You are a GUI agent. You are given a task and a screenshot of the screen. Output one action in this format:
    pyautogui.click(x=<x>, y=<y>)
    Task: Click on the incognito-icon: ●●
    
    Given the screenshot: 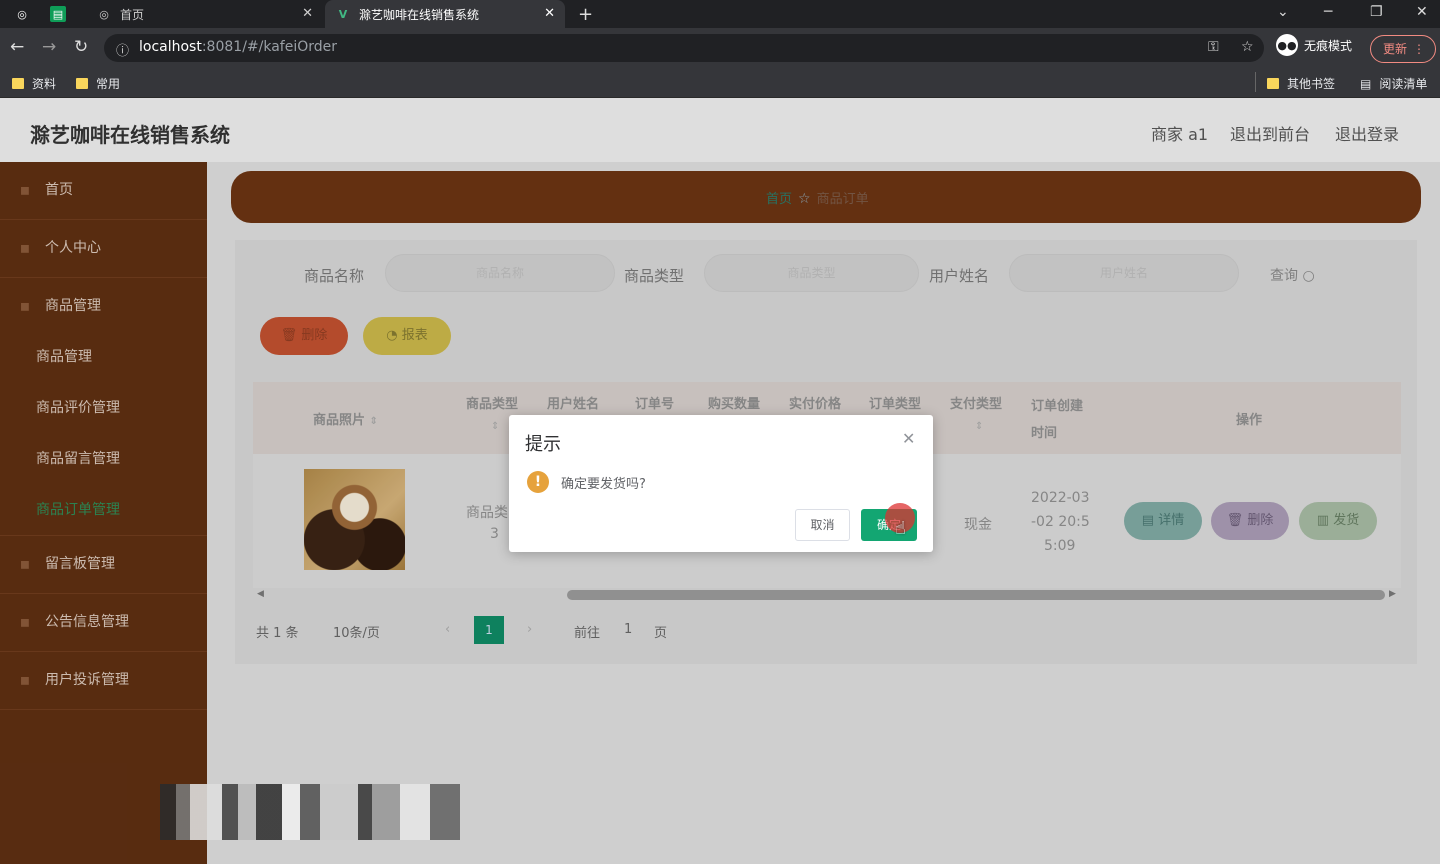 What is the action you would take?
    pyautogui.click(x=1287, y=45)
    